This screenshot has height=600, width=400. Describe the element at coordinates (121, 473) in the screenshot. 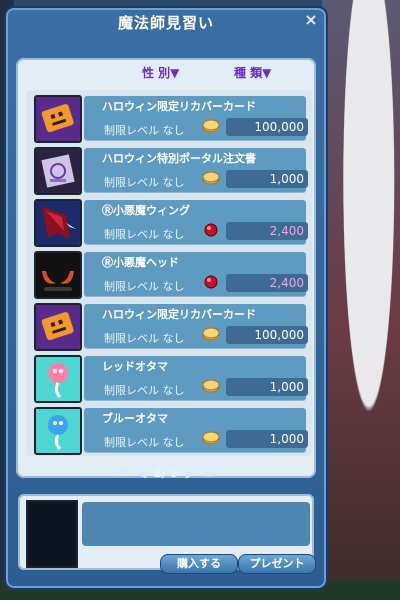

I see `first-page-icon: ⏮` at that location.